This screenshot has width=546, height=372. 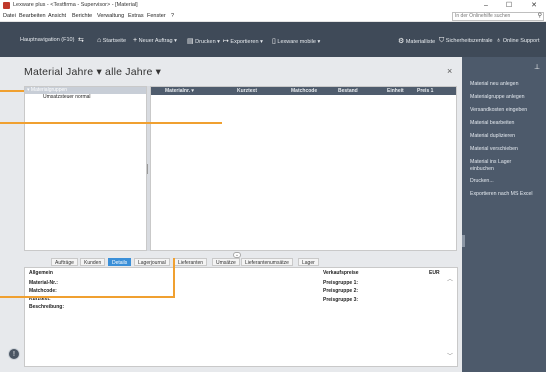 What do you see at coordinates (498, 110) in the screenshot?
I see `action-versandkosten-eingeben: Versandkosten eingeben` at bounding box center [498, 110].